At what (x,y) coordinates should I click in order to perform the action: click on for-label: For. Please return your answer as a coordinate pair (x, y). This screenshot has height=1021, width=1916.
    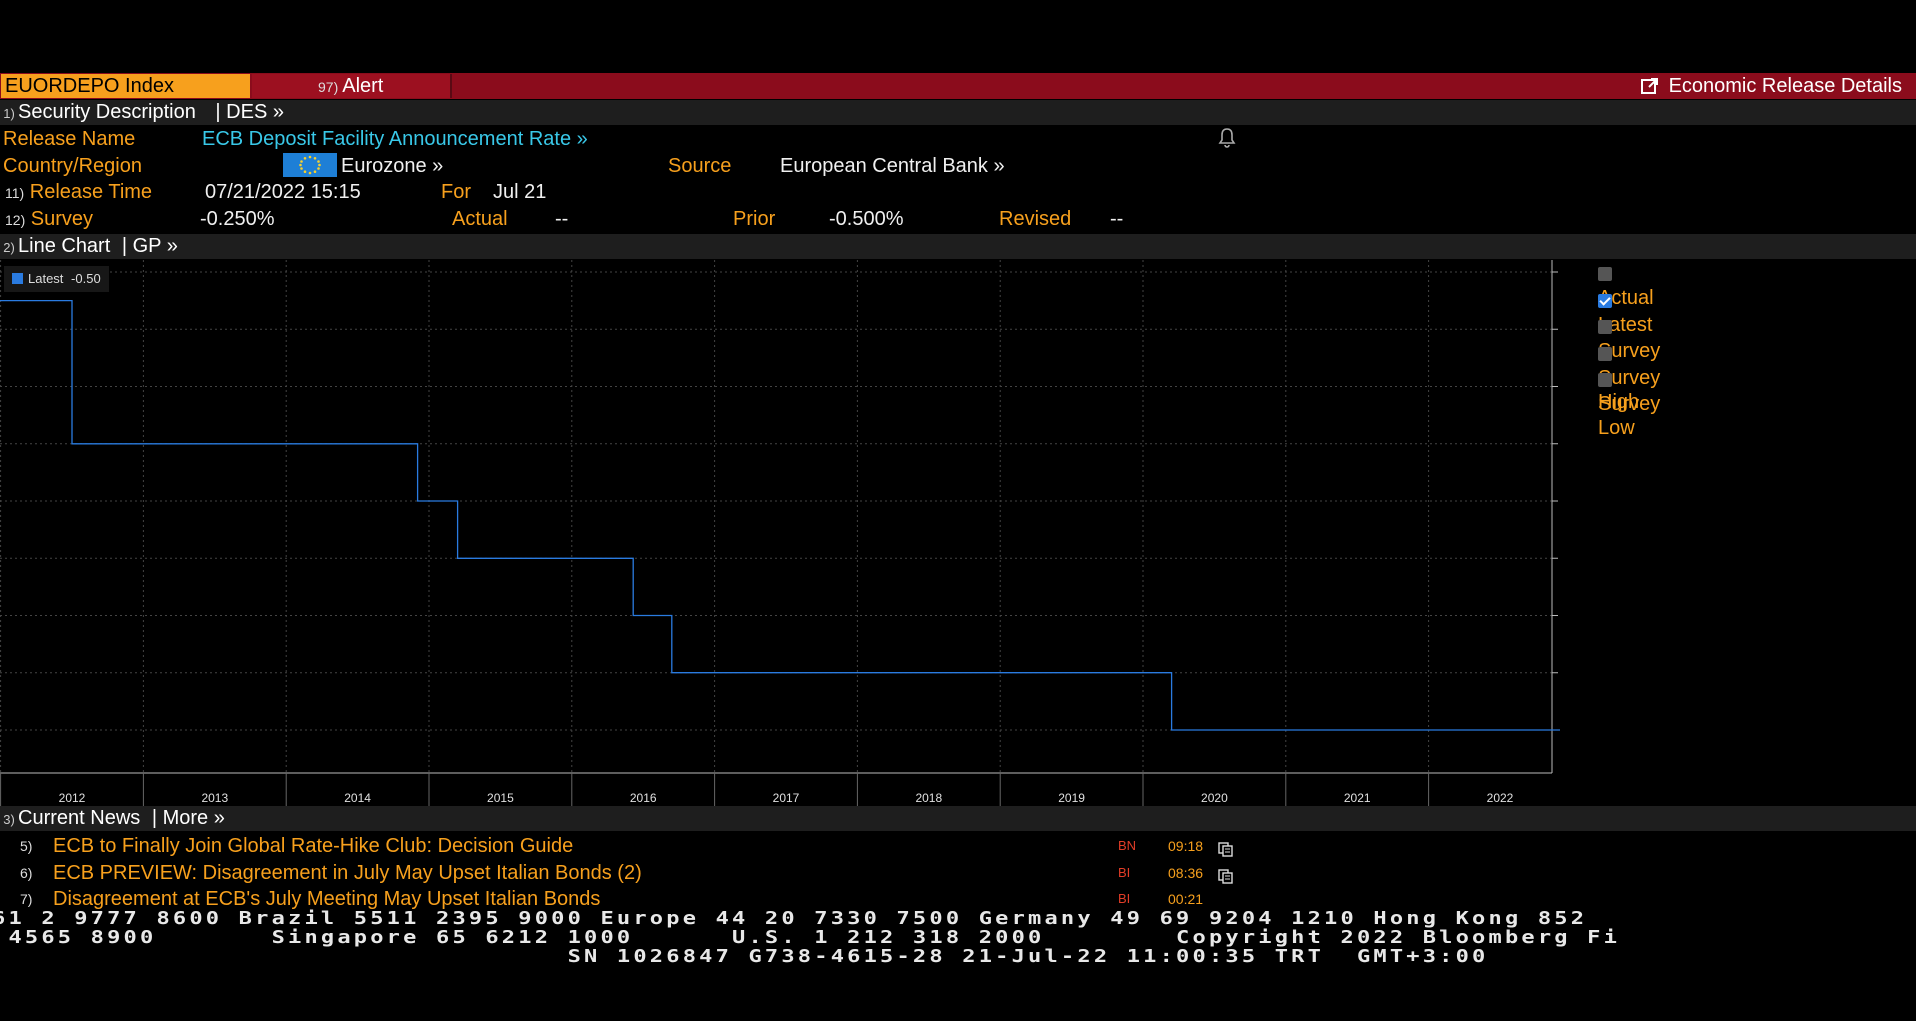
    Looking at the image, I should click on (456, 192).